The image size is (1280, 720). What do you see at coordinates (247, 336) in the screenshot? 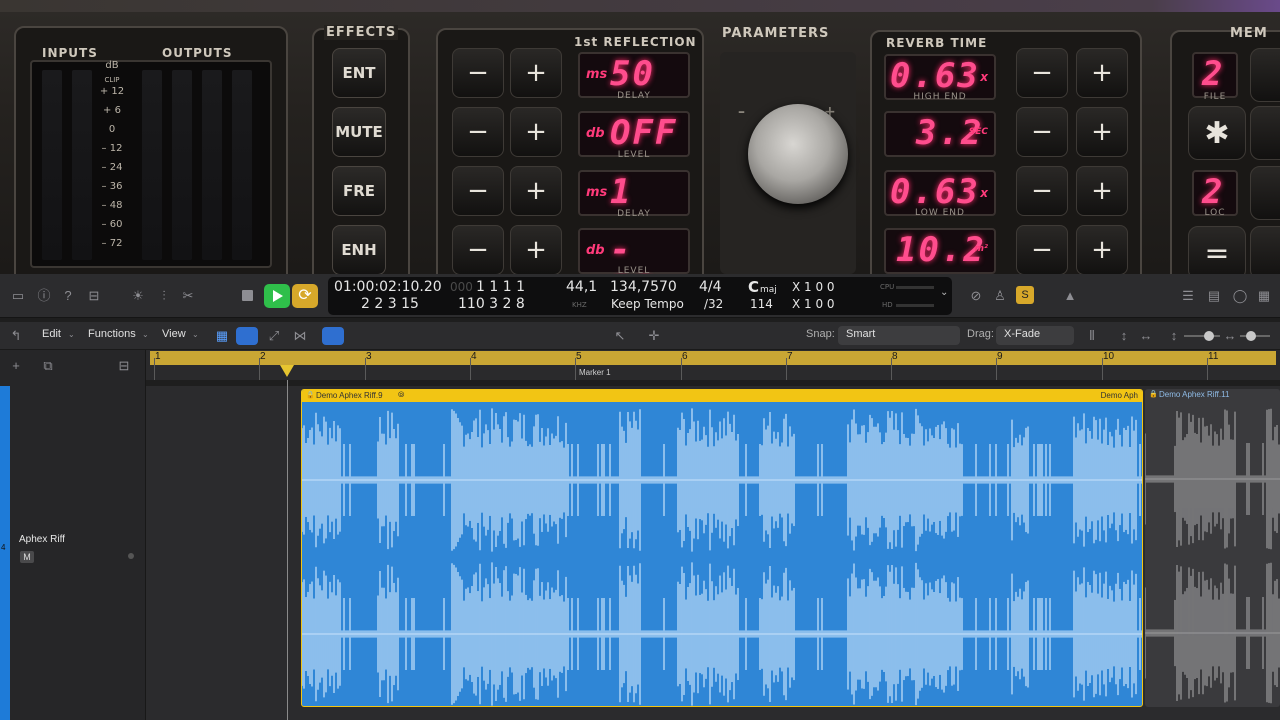
I see `list-view-icon` at bounding box center [247, 336].